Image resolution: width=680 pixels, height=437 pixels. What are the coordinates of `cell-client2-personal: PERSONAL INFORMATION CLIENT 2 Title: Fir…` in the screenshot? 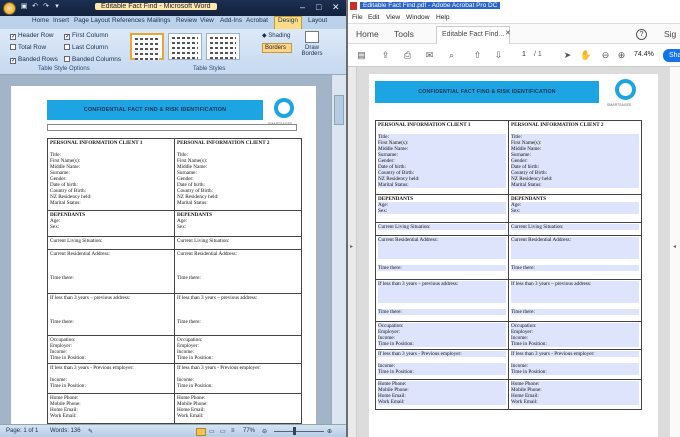 It's located at (238, 174).